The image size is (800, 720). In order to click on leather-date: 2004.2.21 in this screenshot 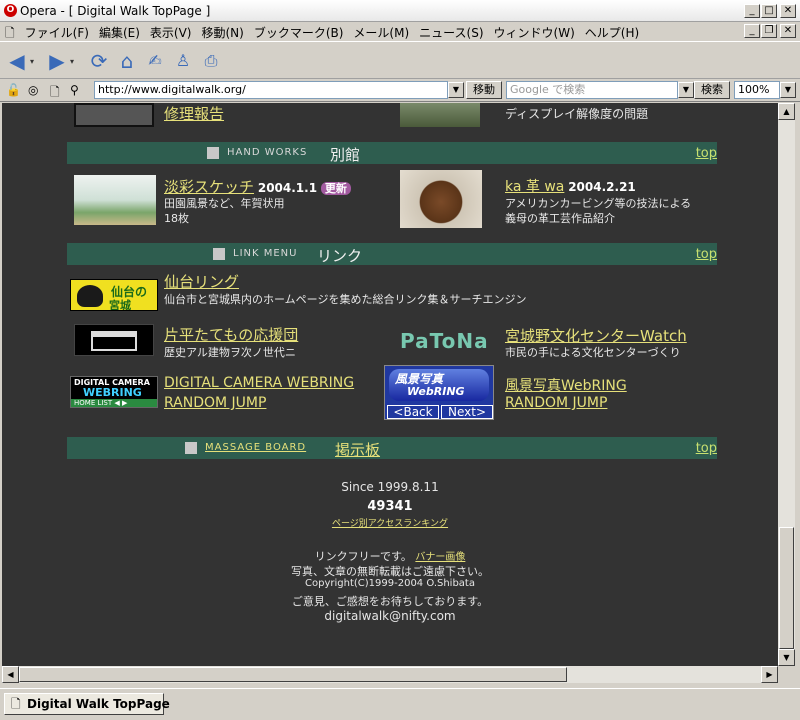, I will do `click(602, 187)`.